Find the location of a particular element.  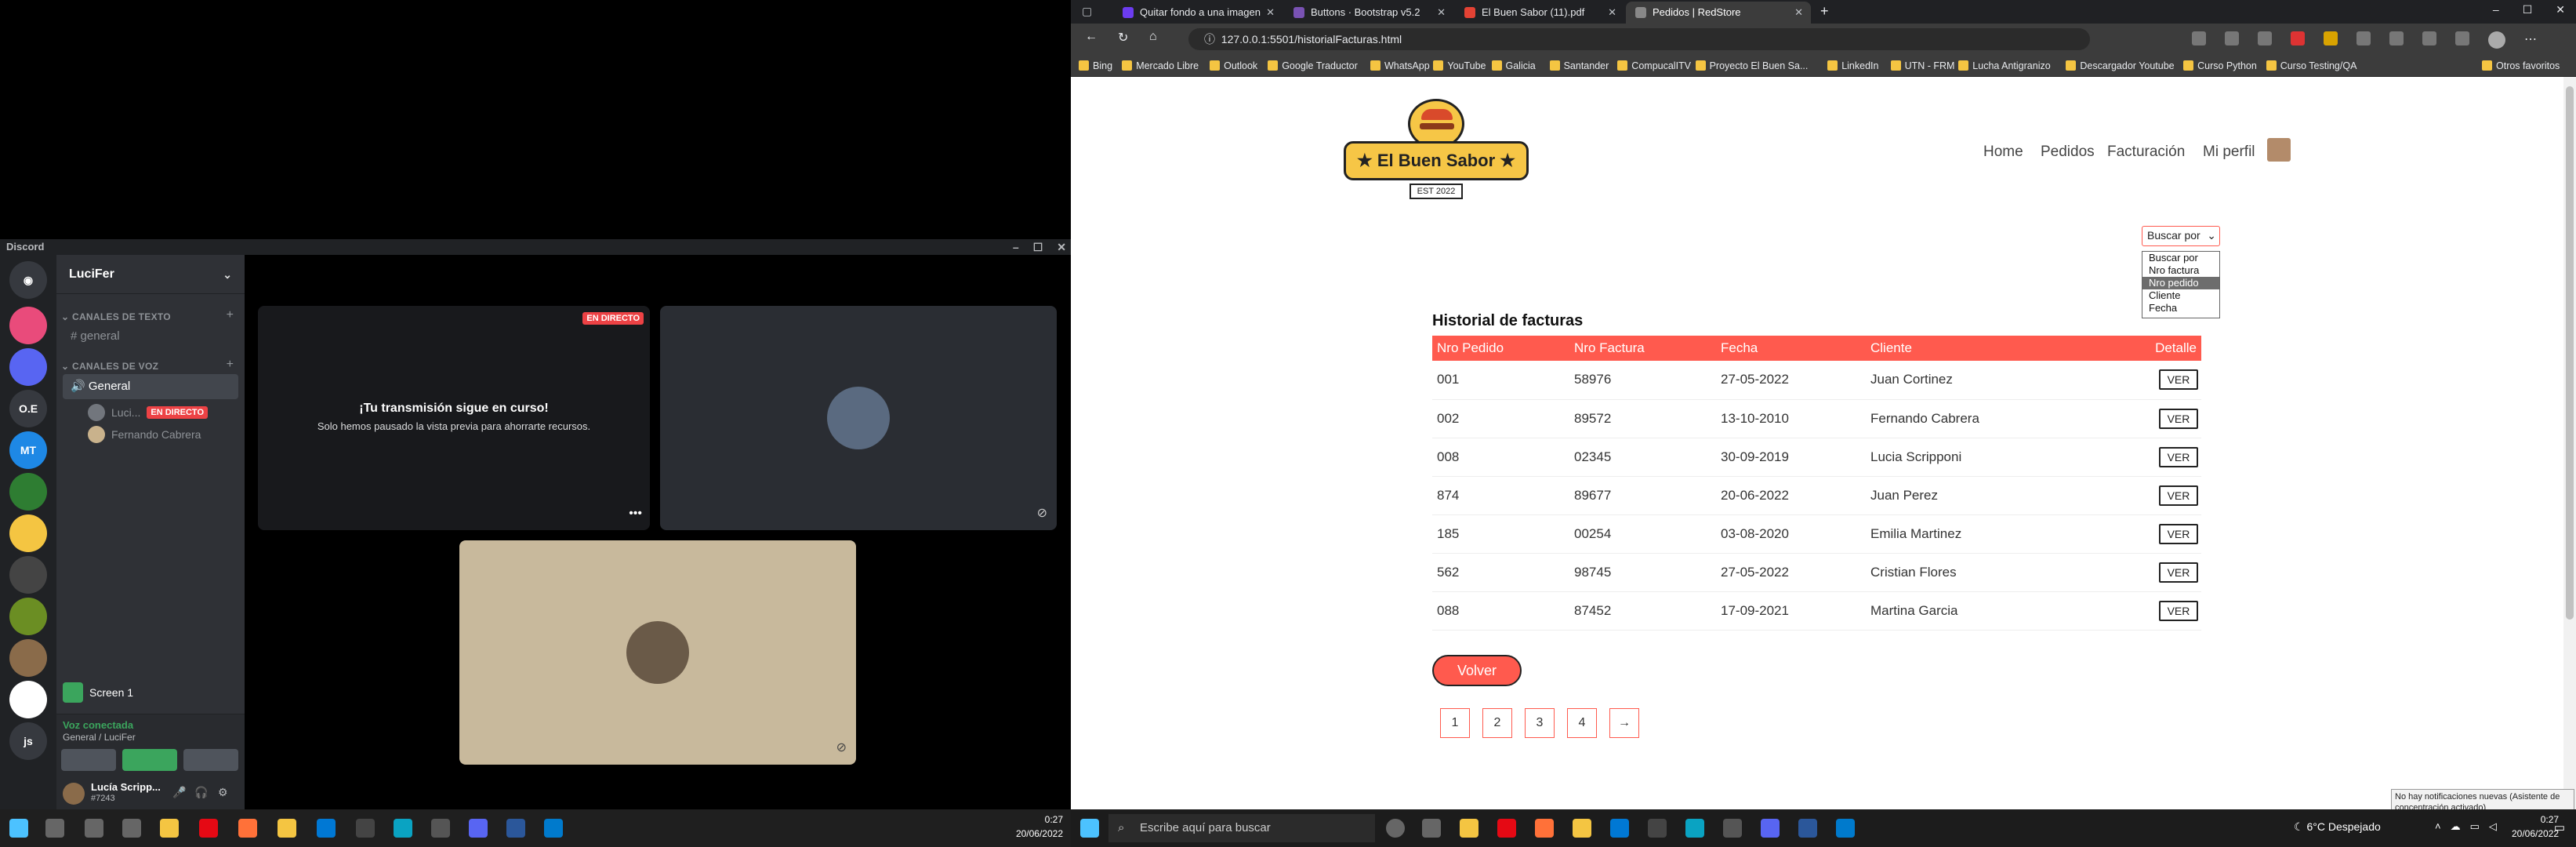

maximize-icon: ☐ is located at coordinates (1038, 247).